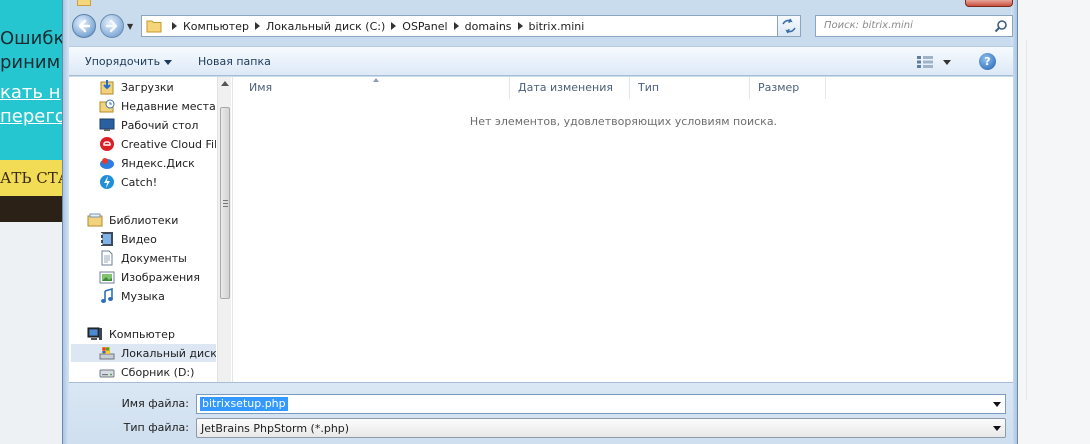 This screenshot has width=1090, height=444. Describe the element at coordinates (107, 353) in the screenshot. I see `local-disk-icon` at that location.